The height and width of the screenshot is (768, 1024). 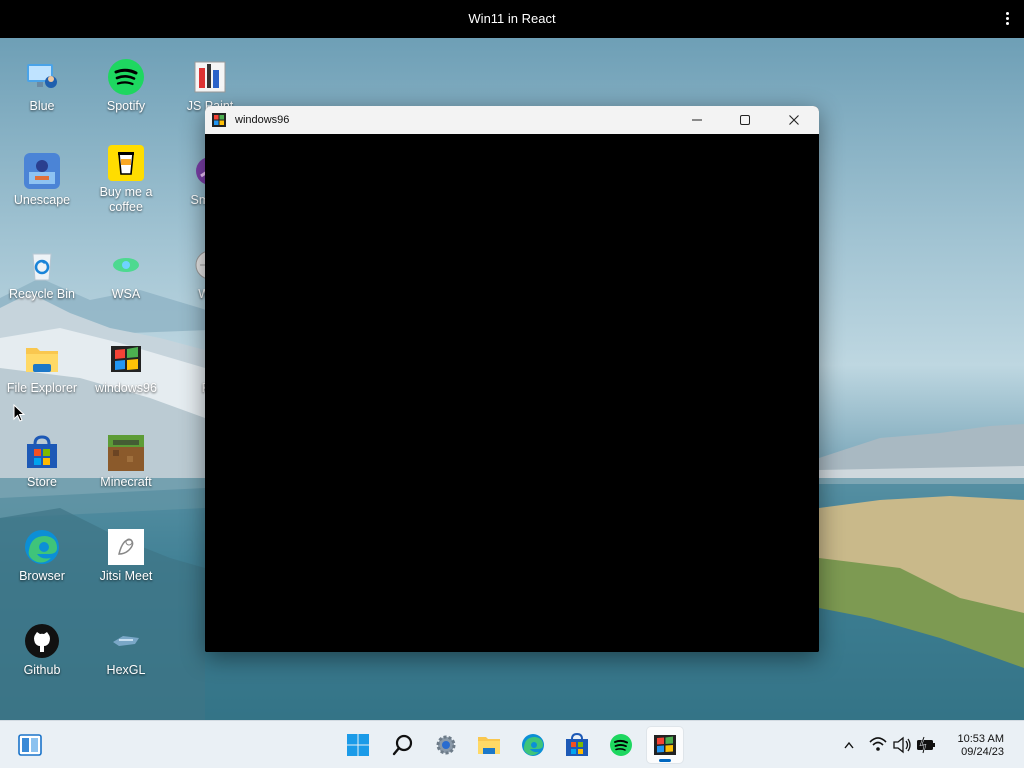 What do you see at coordinates (878, 744) in the screenshot?
I see `wifi-icon` at bounding box center [878, 744].